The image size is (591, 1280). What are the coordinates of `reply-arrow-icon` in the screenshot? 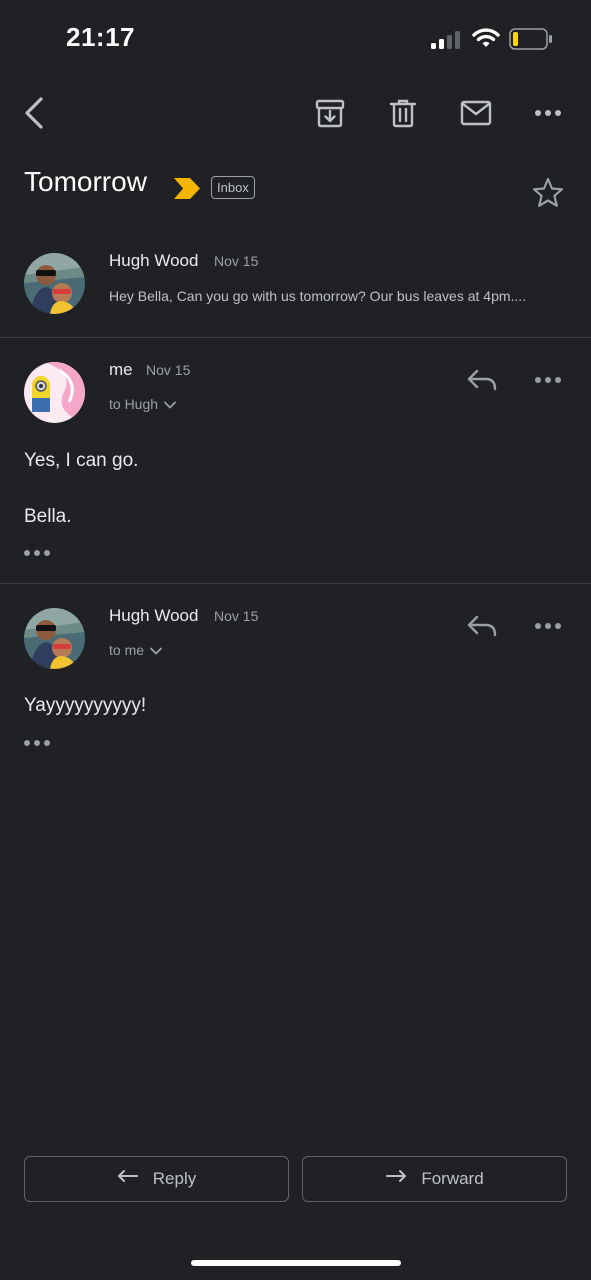 It's located at (128, 1179).